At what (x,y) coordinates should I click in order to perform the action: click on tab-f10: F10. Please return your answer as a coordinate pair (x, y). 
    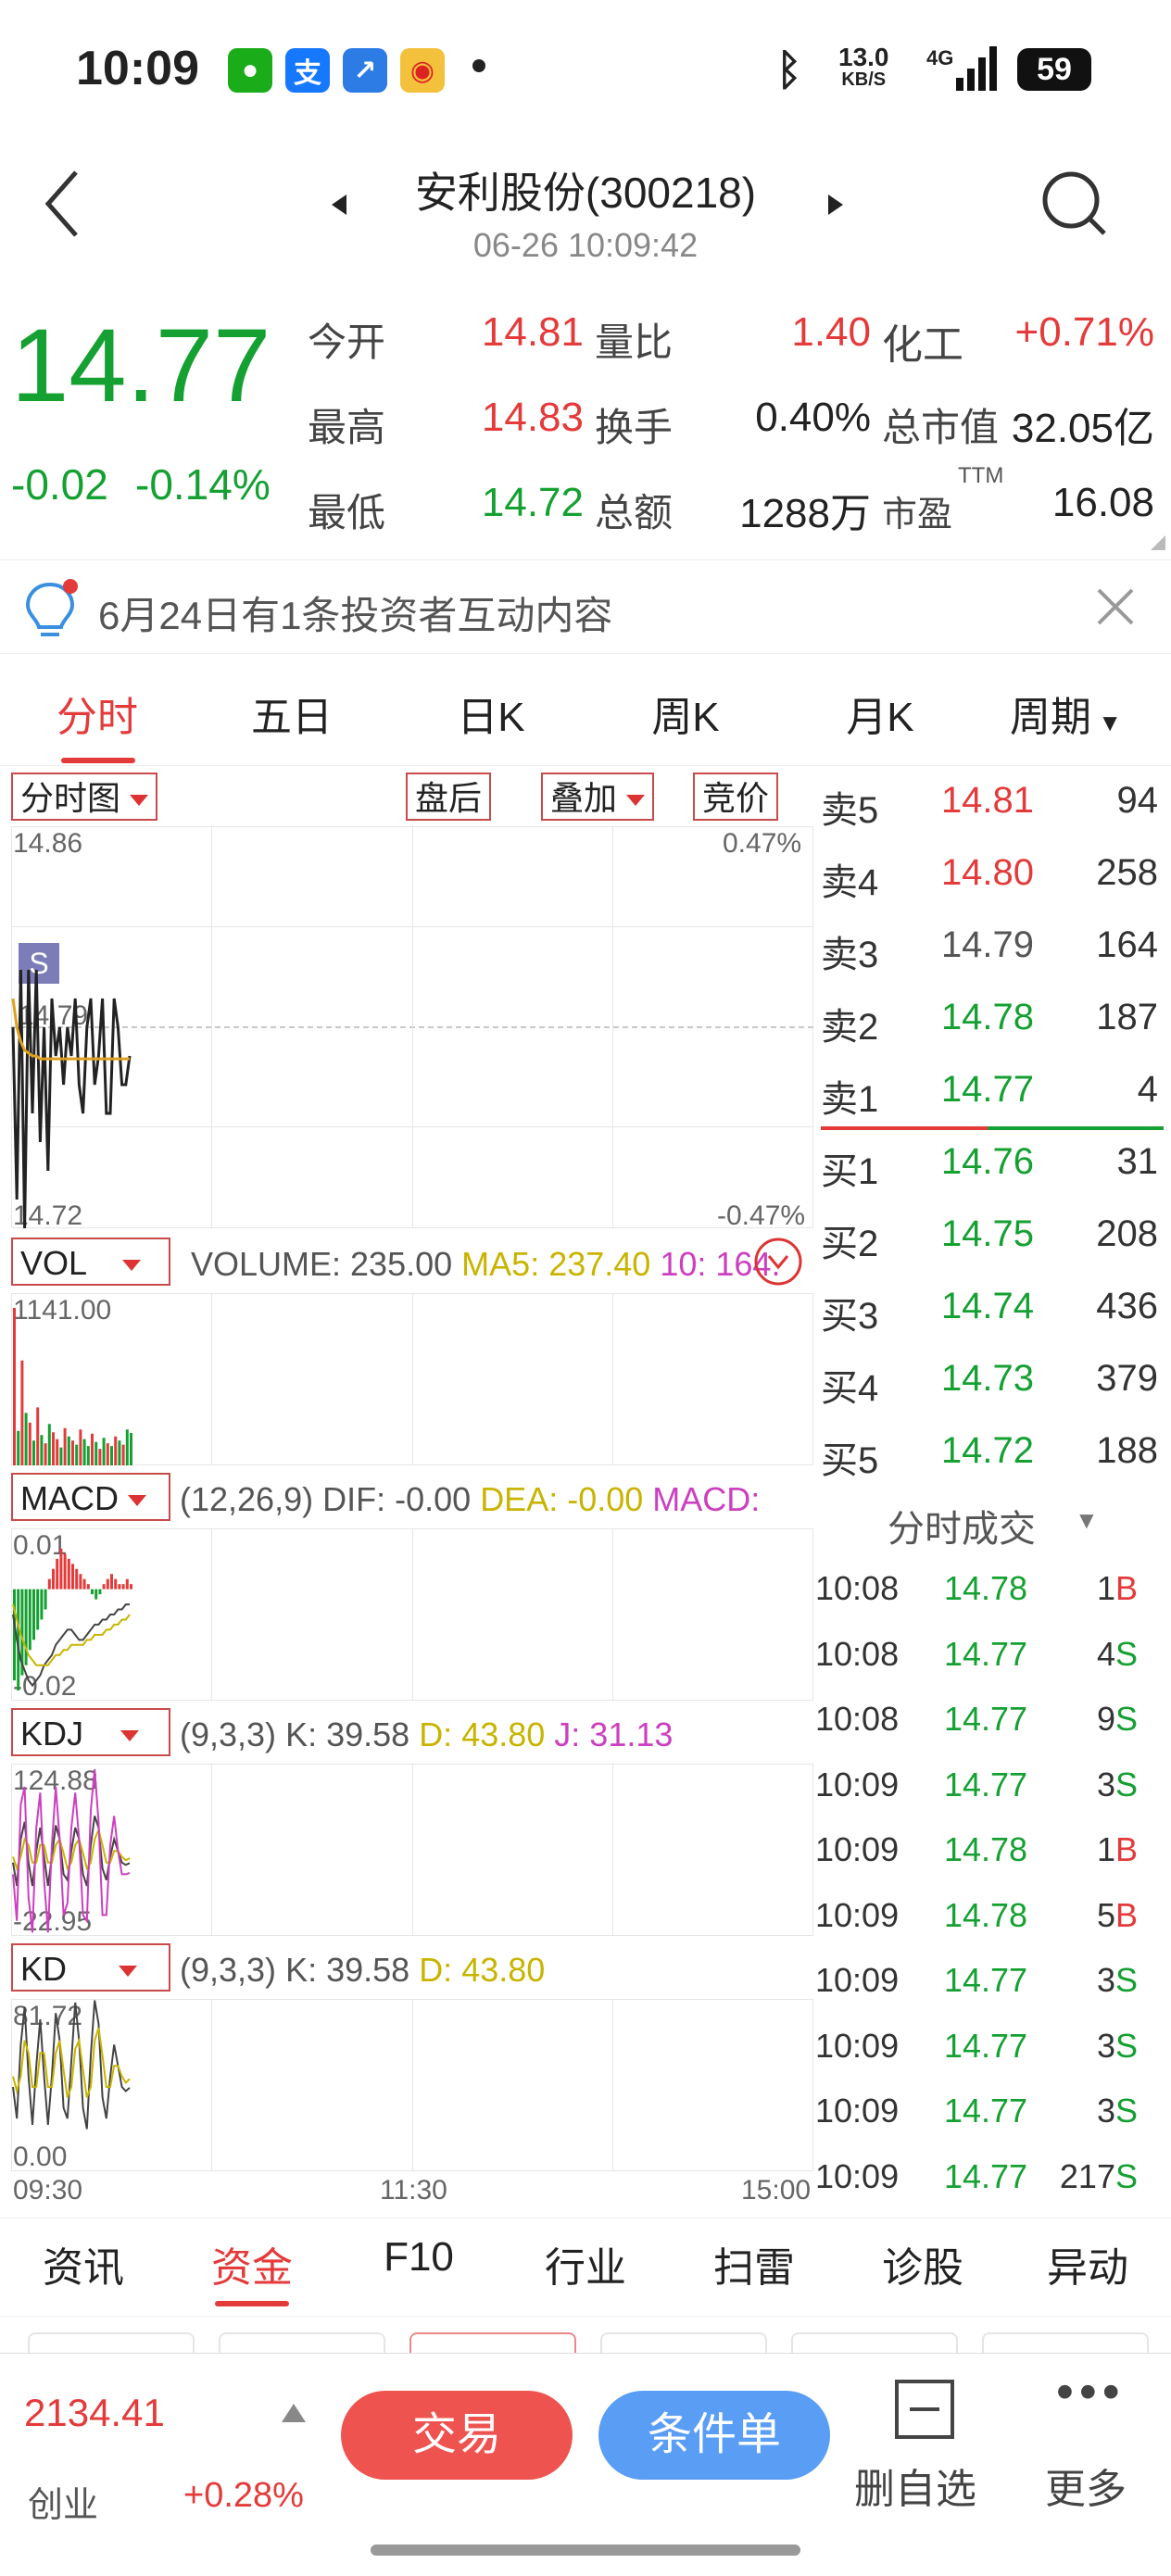
    Looking at the image, I should click on (419, 2257).